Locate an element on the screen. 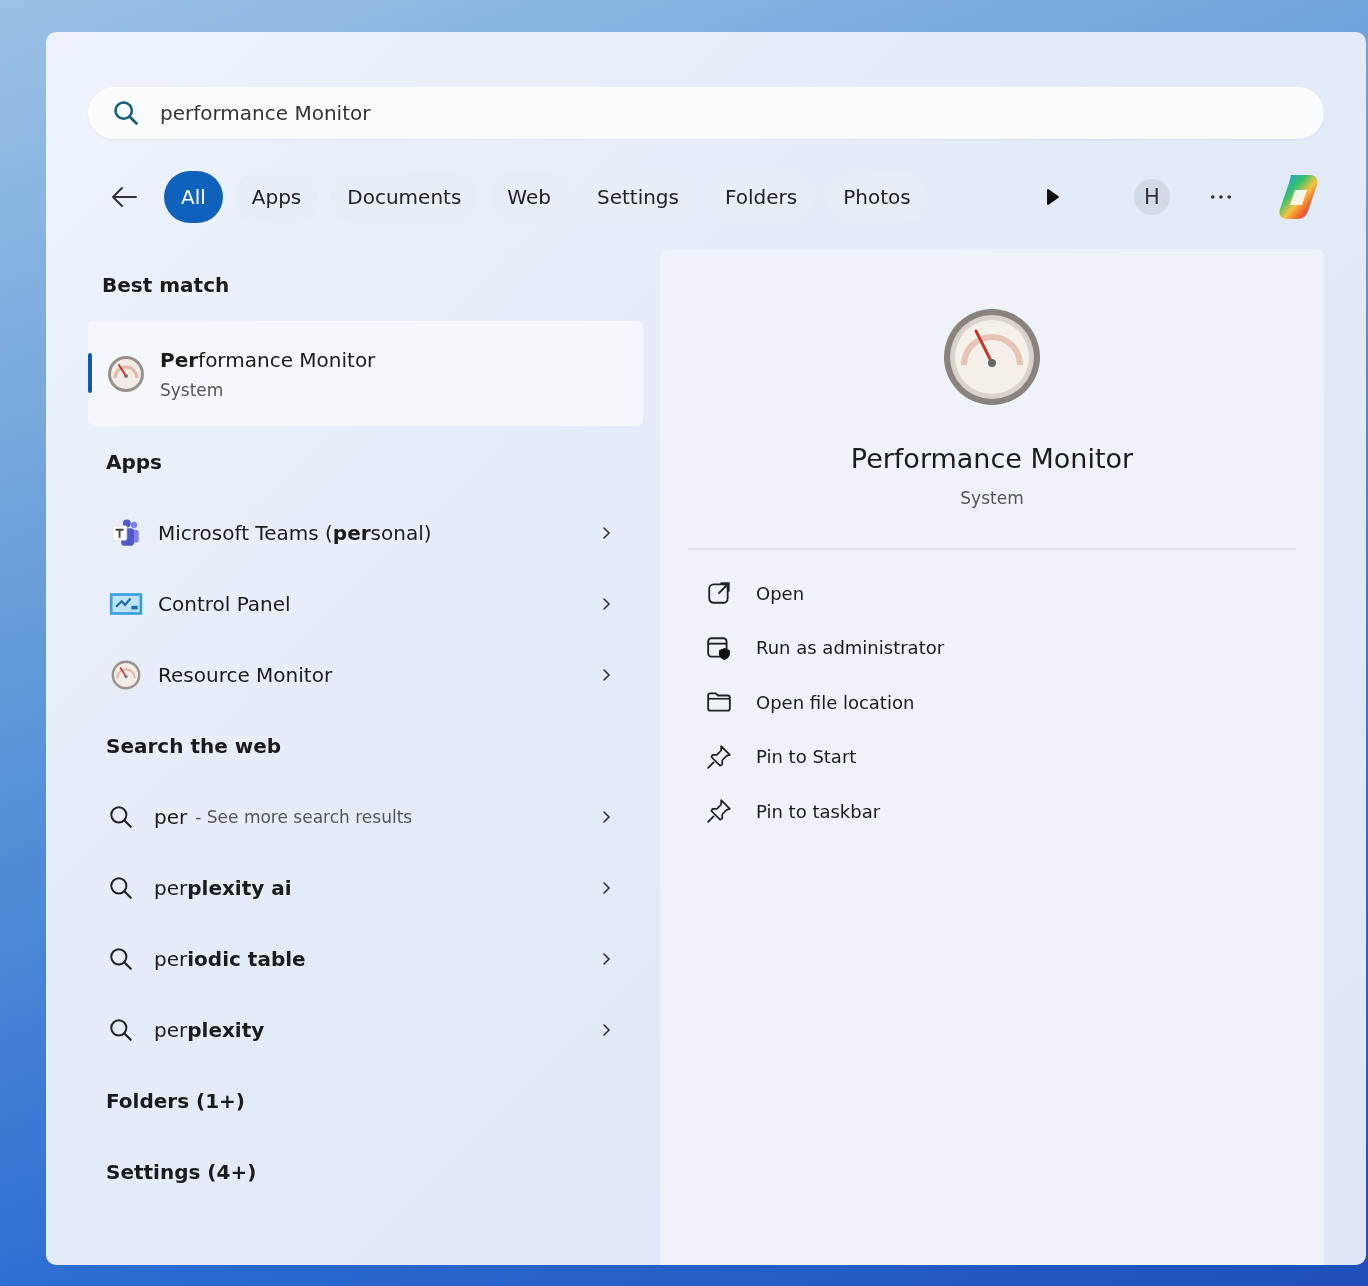 This screenshot has width=1368, height=1286. action-item: Pin to Start is located at coordinates (992, 756).